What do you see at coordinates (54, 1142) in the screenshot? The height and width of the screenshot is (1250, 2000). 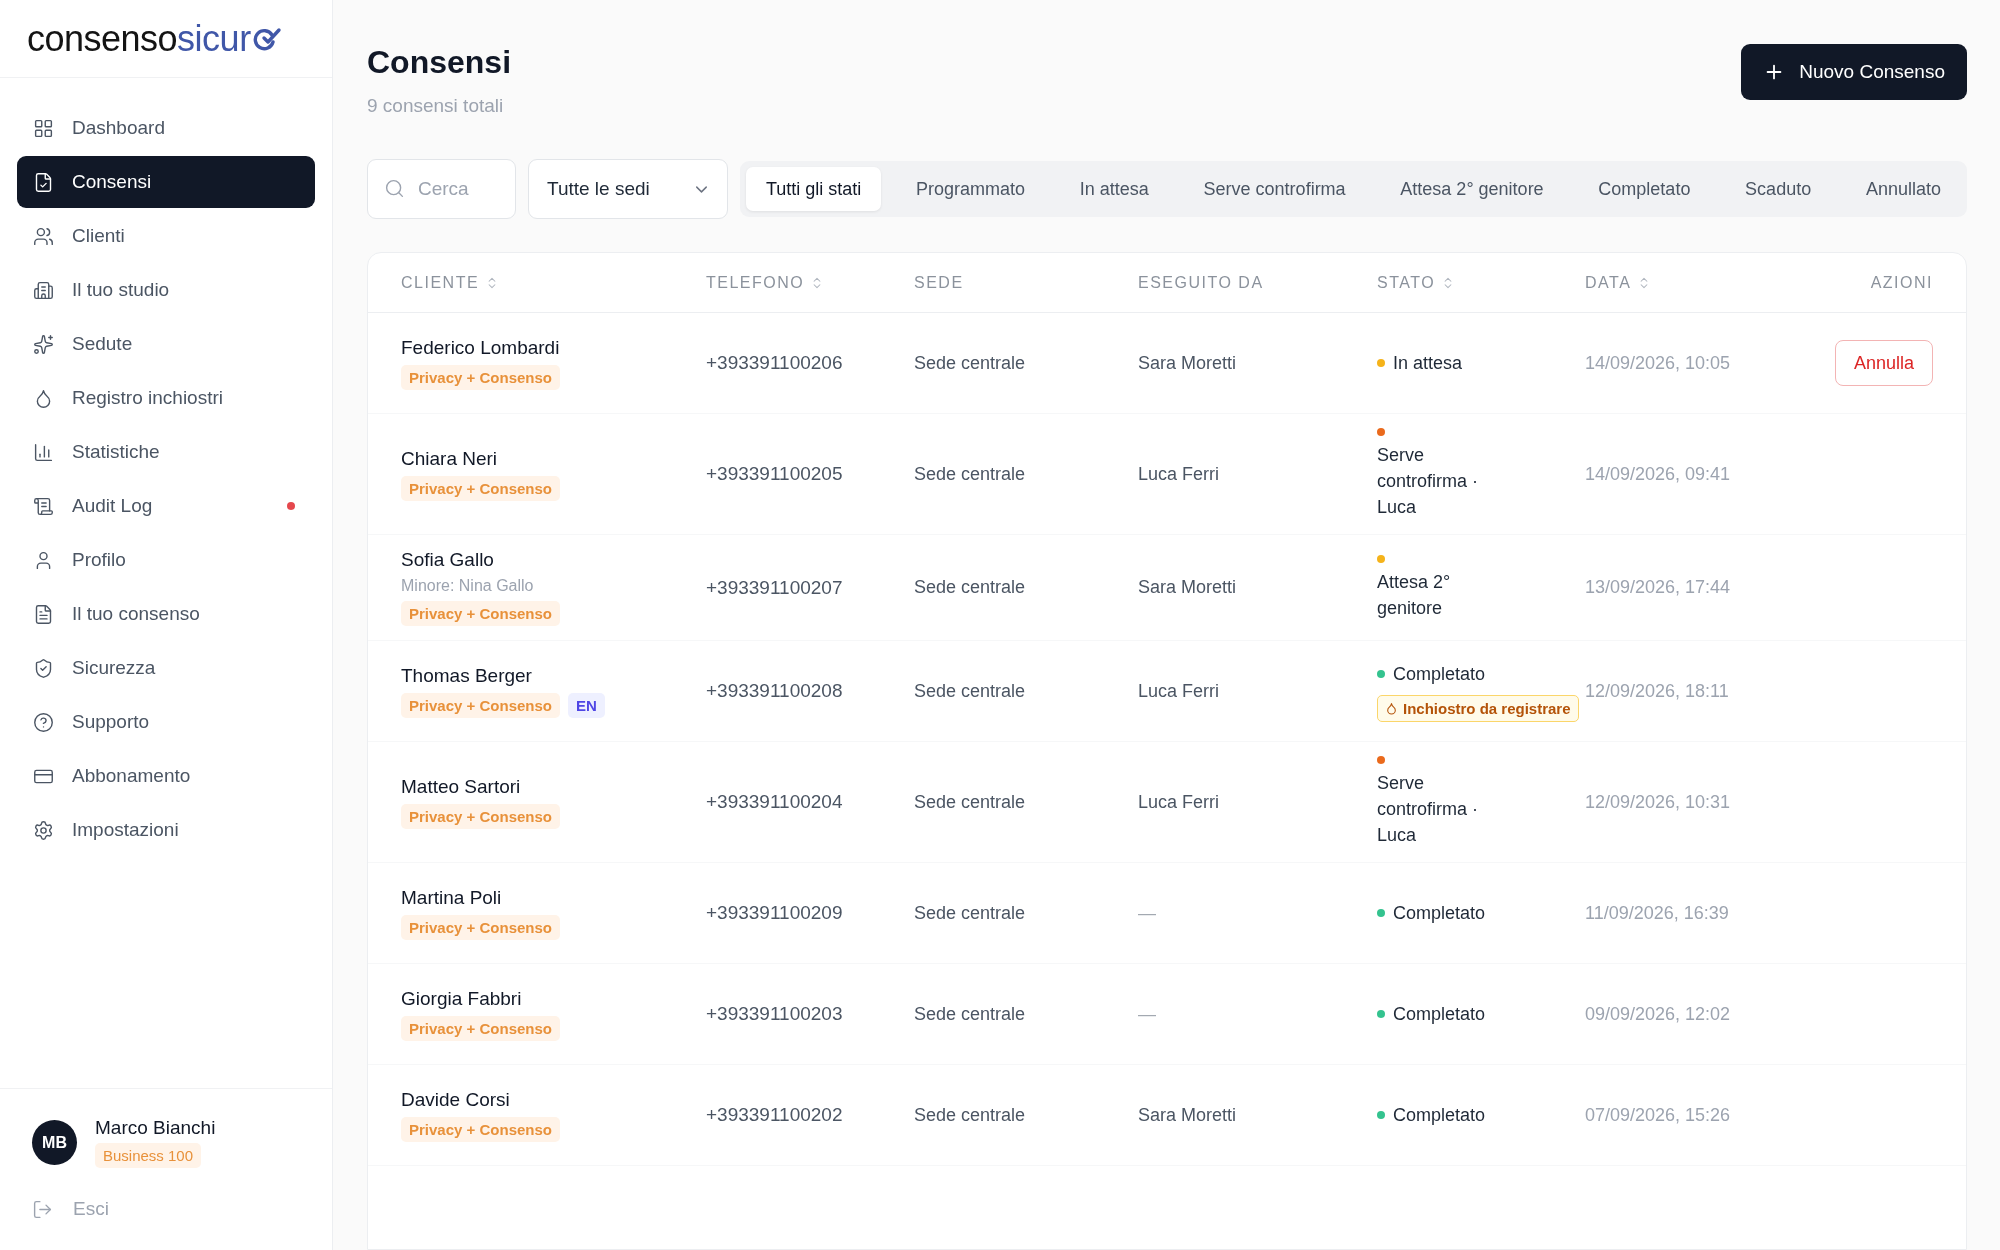 I see `user-avatar: MB` at bounding box center [54, 1142].